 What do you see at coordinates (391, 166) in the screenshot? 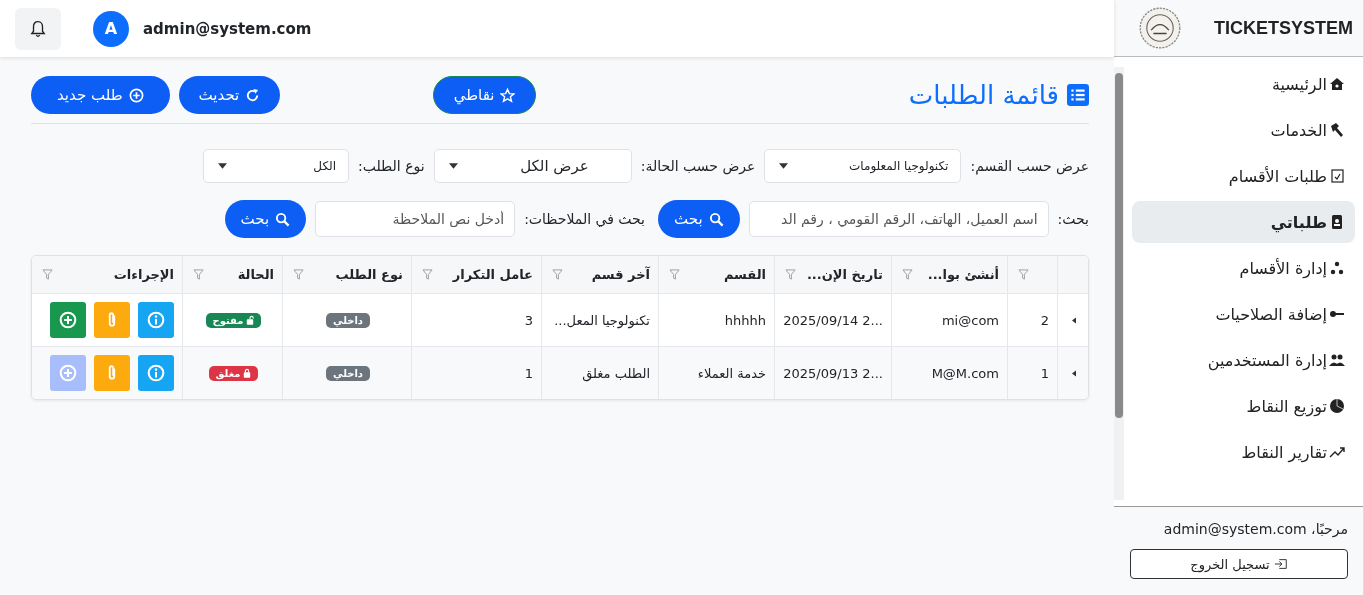
I see `filter-label: نوع الطلب:` at bounding box center [391, 166].